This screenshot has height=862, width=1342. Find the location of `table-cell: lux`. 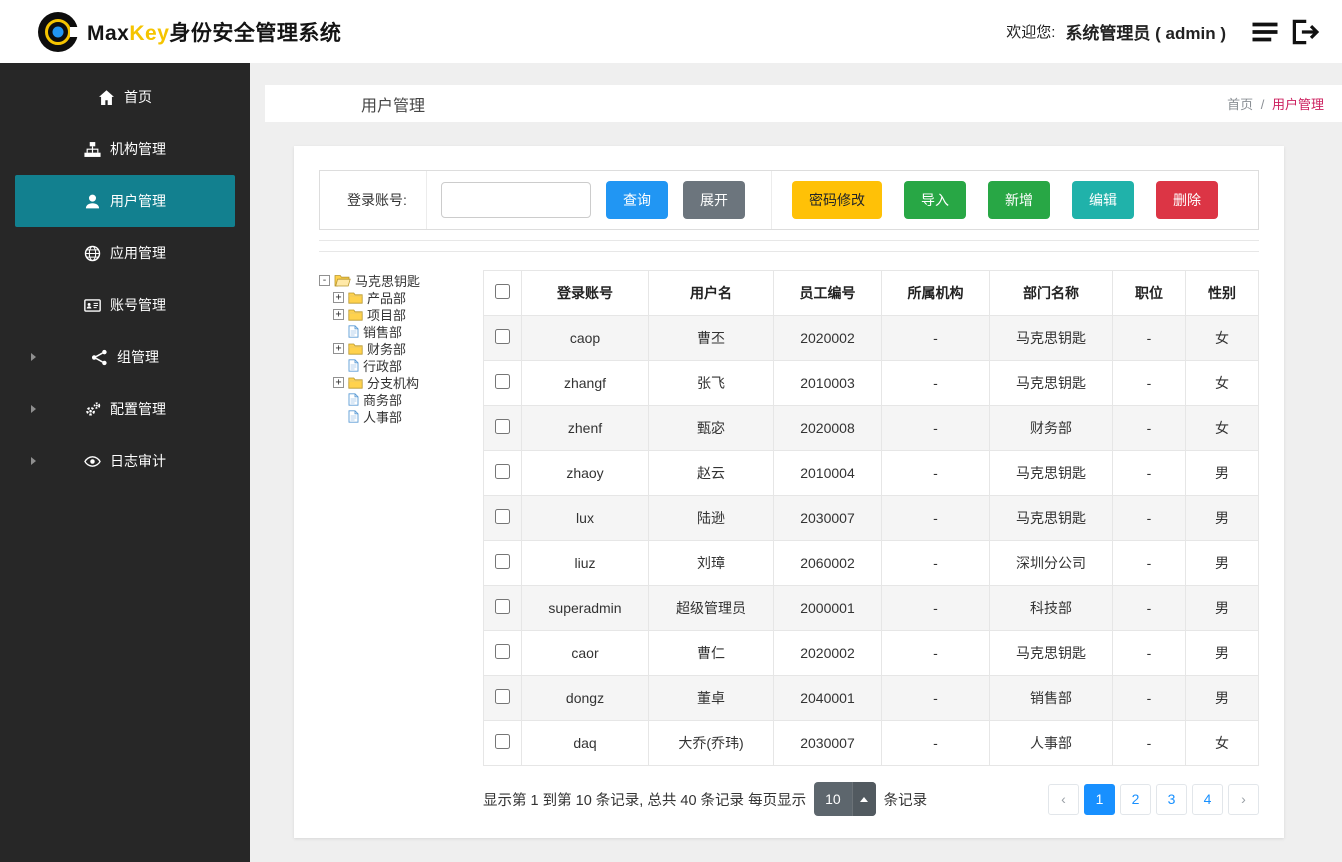

table-cell: lux is located at coordinates (585, 518).